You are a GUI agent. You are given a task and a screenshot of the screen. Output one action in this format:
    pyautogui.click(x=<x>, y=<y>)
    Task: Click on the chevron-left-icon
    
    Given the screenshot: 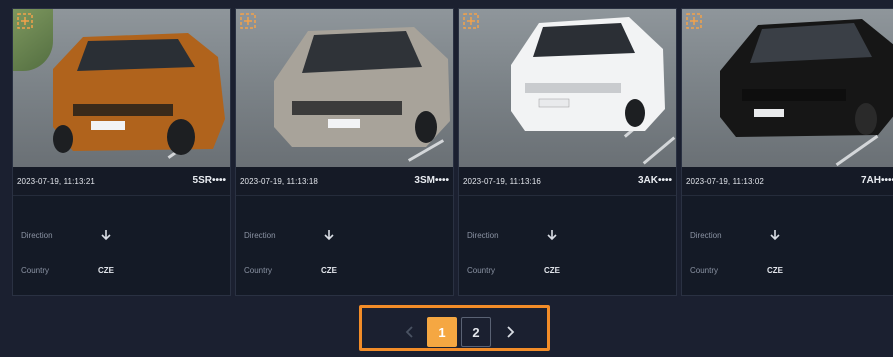 What is the action you would take?
    pyautogui.click(x=409, y=332)
    